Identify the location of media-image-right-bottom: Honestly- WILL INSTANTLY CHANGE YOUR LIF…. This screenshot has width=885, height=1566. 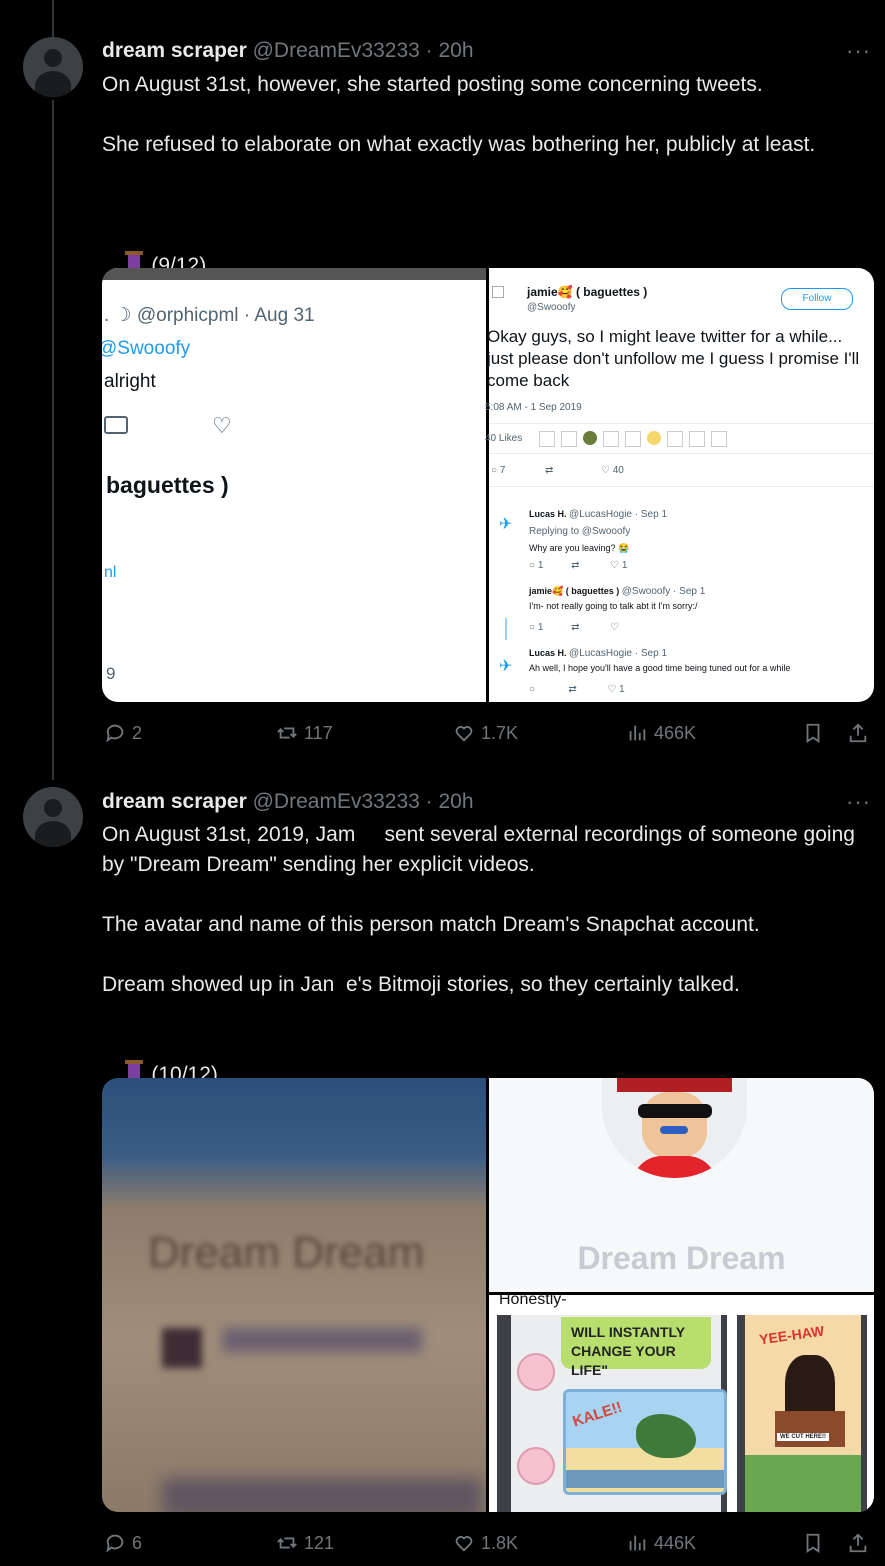
(681, 1403).